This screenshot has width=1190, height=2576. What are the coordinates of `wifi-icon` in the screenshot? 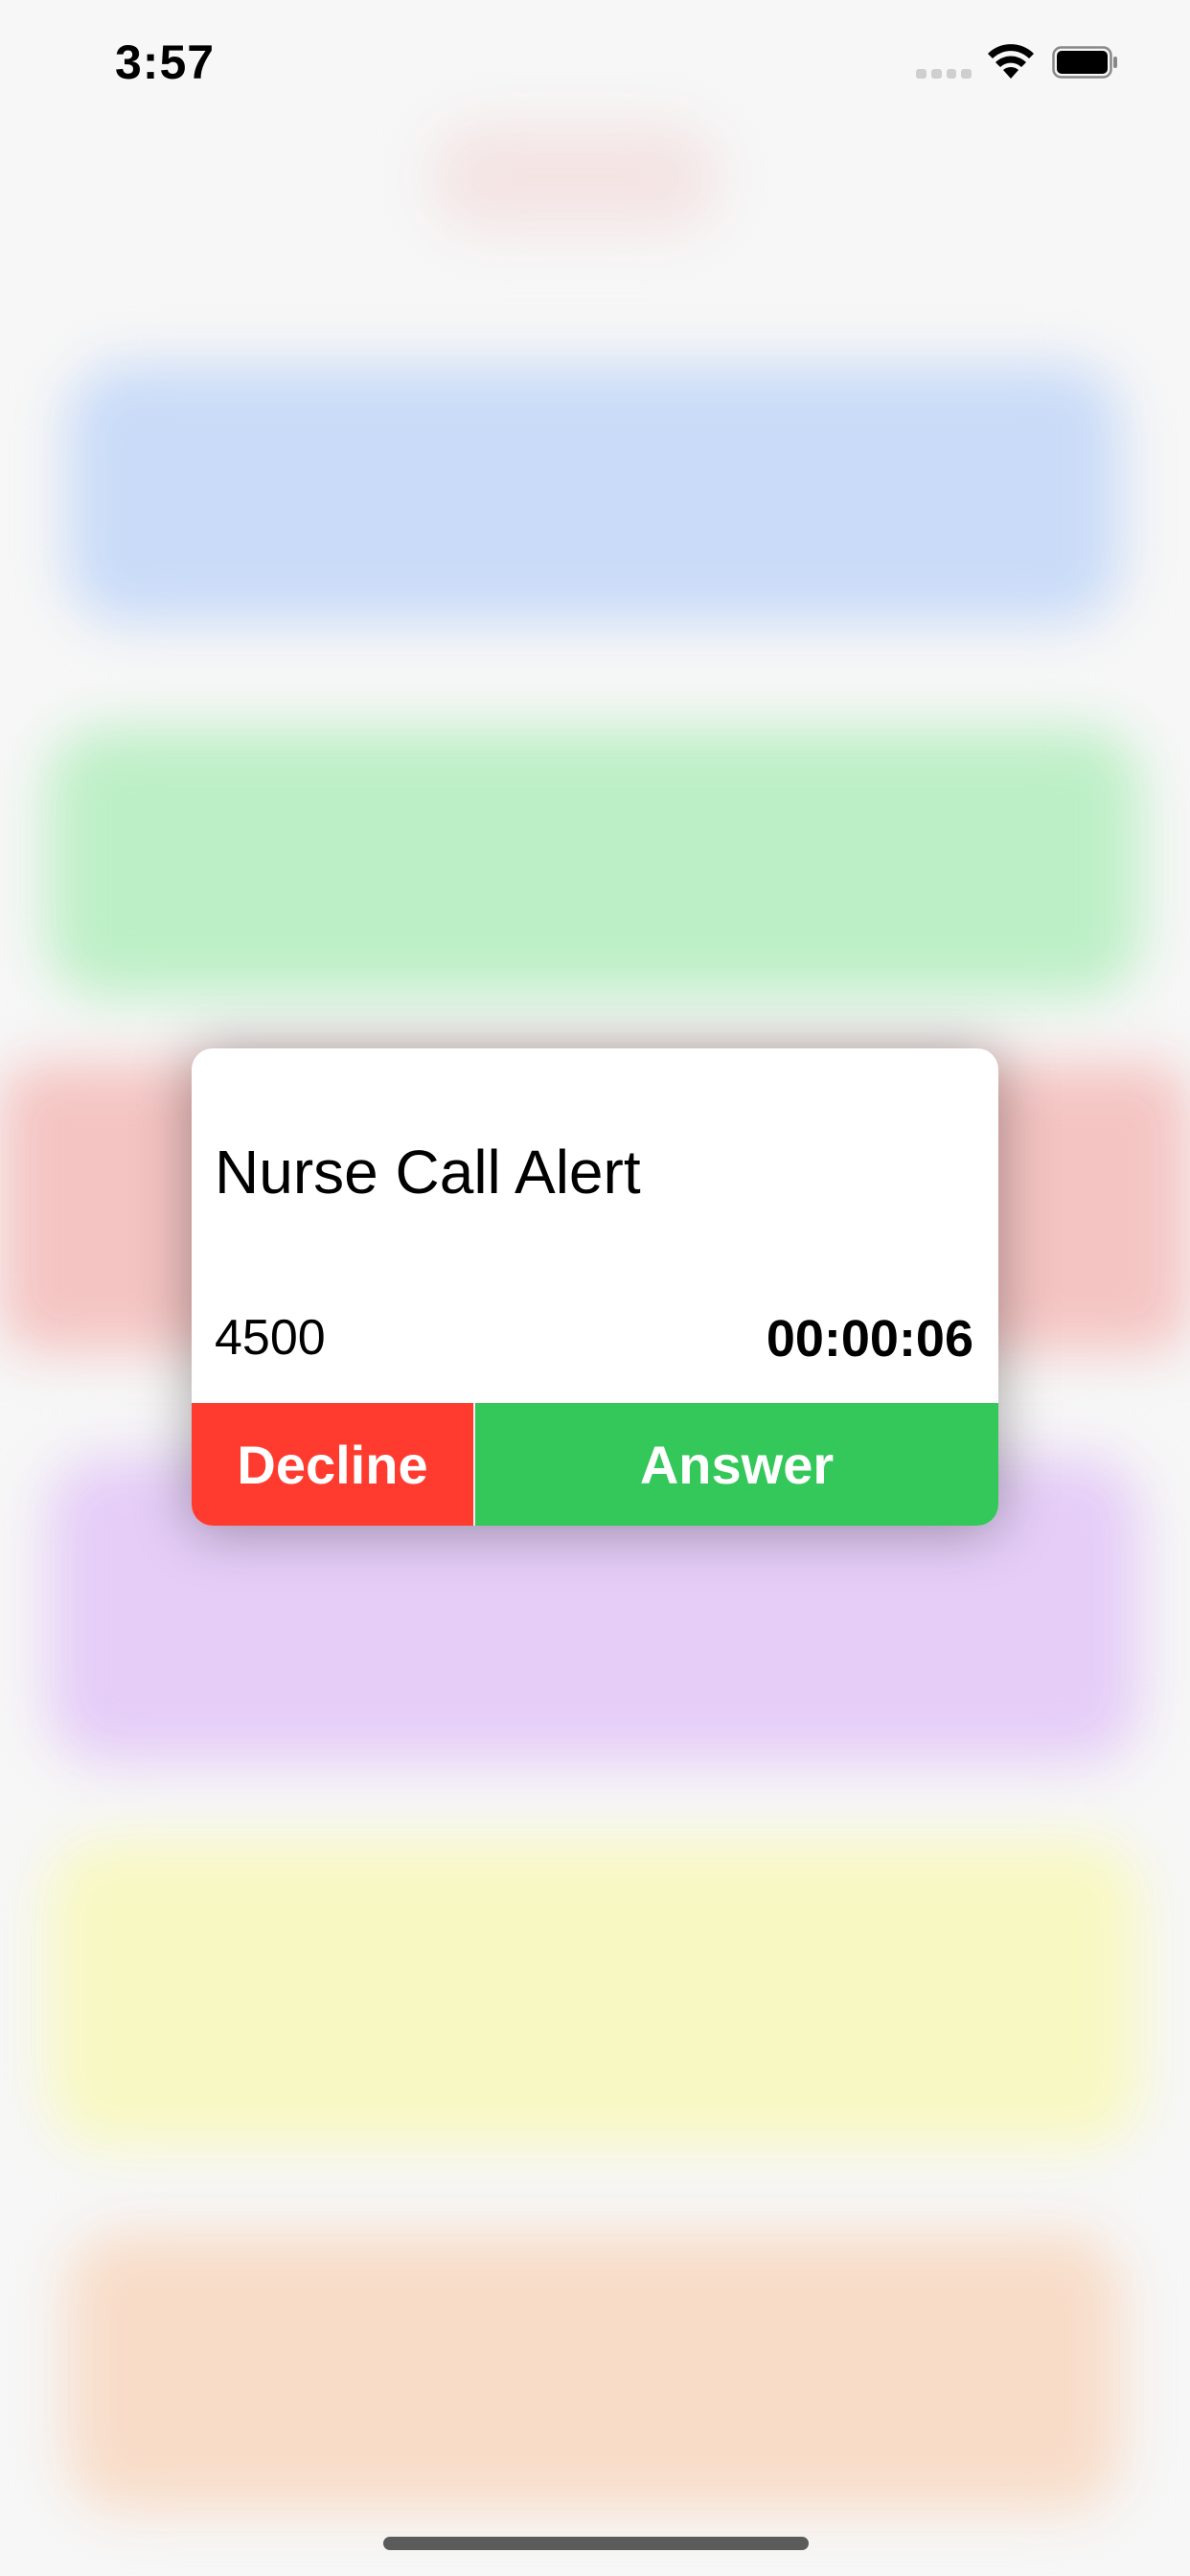 It's located at (1011, 62).